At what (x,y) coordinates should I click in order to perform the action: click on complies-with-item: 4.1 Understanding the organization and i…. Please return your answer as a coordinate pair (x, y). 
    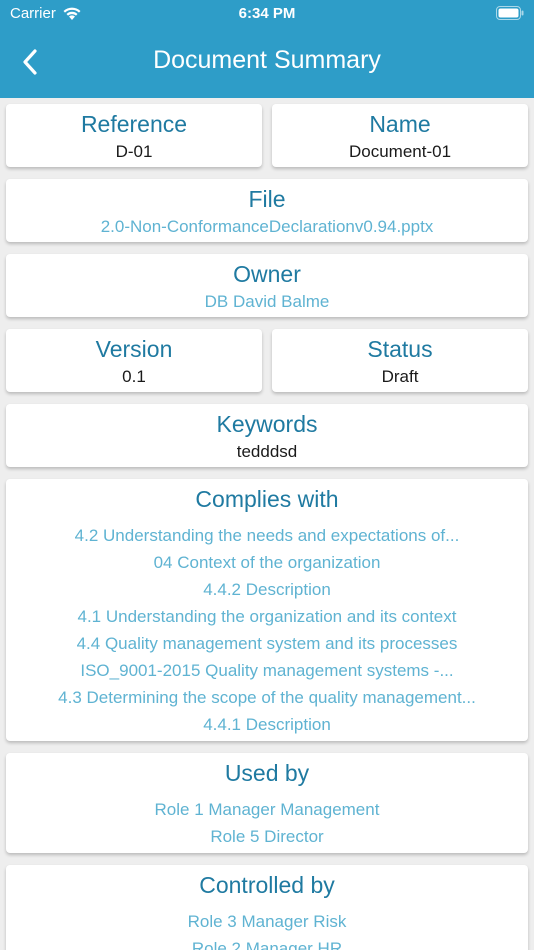
    Looking at the image, I should click on (267, 616).